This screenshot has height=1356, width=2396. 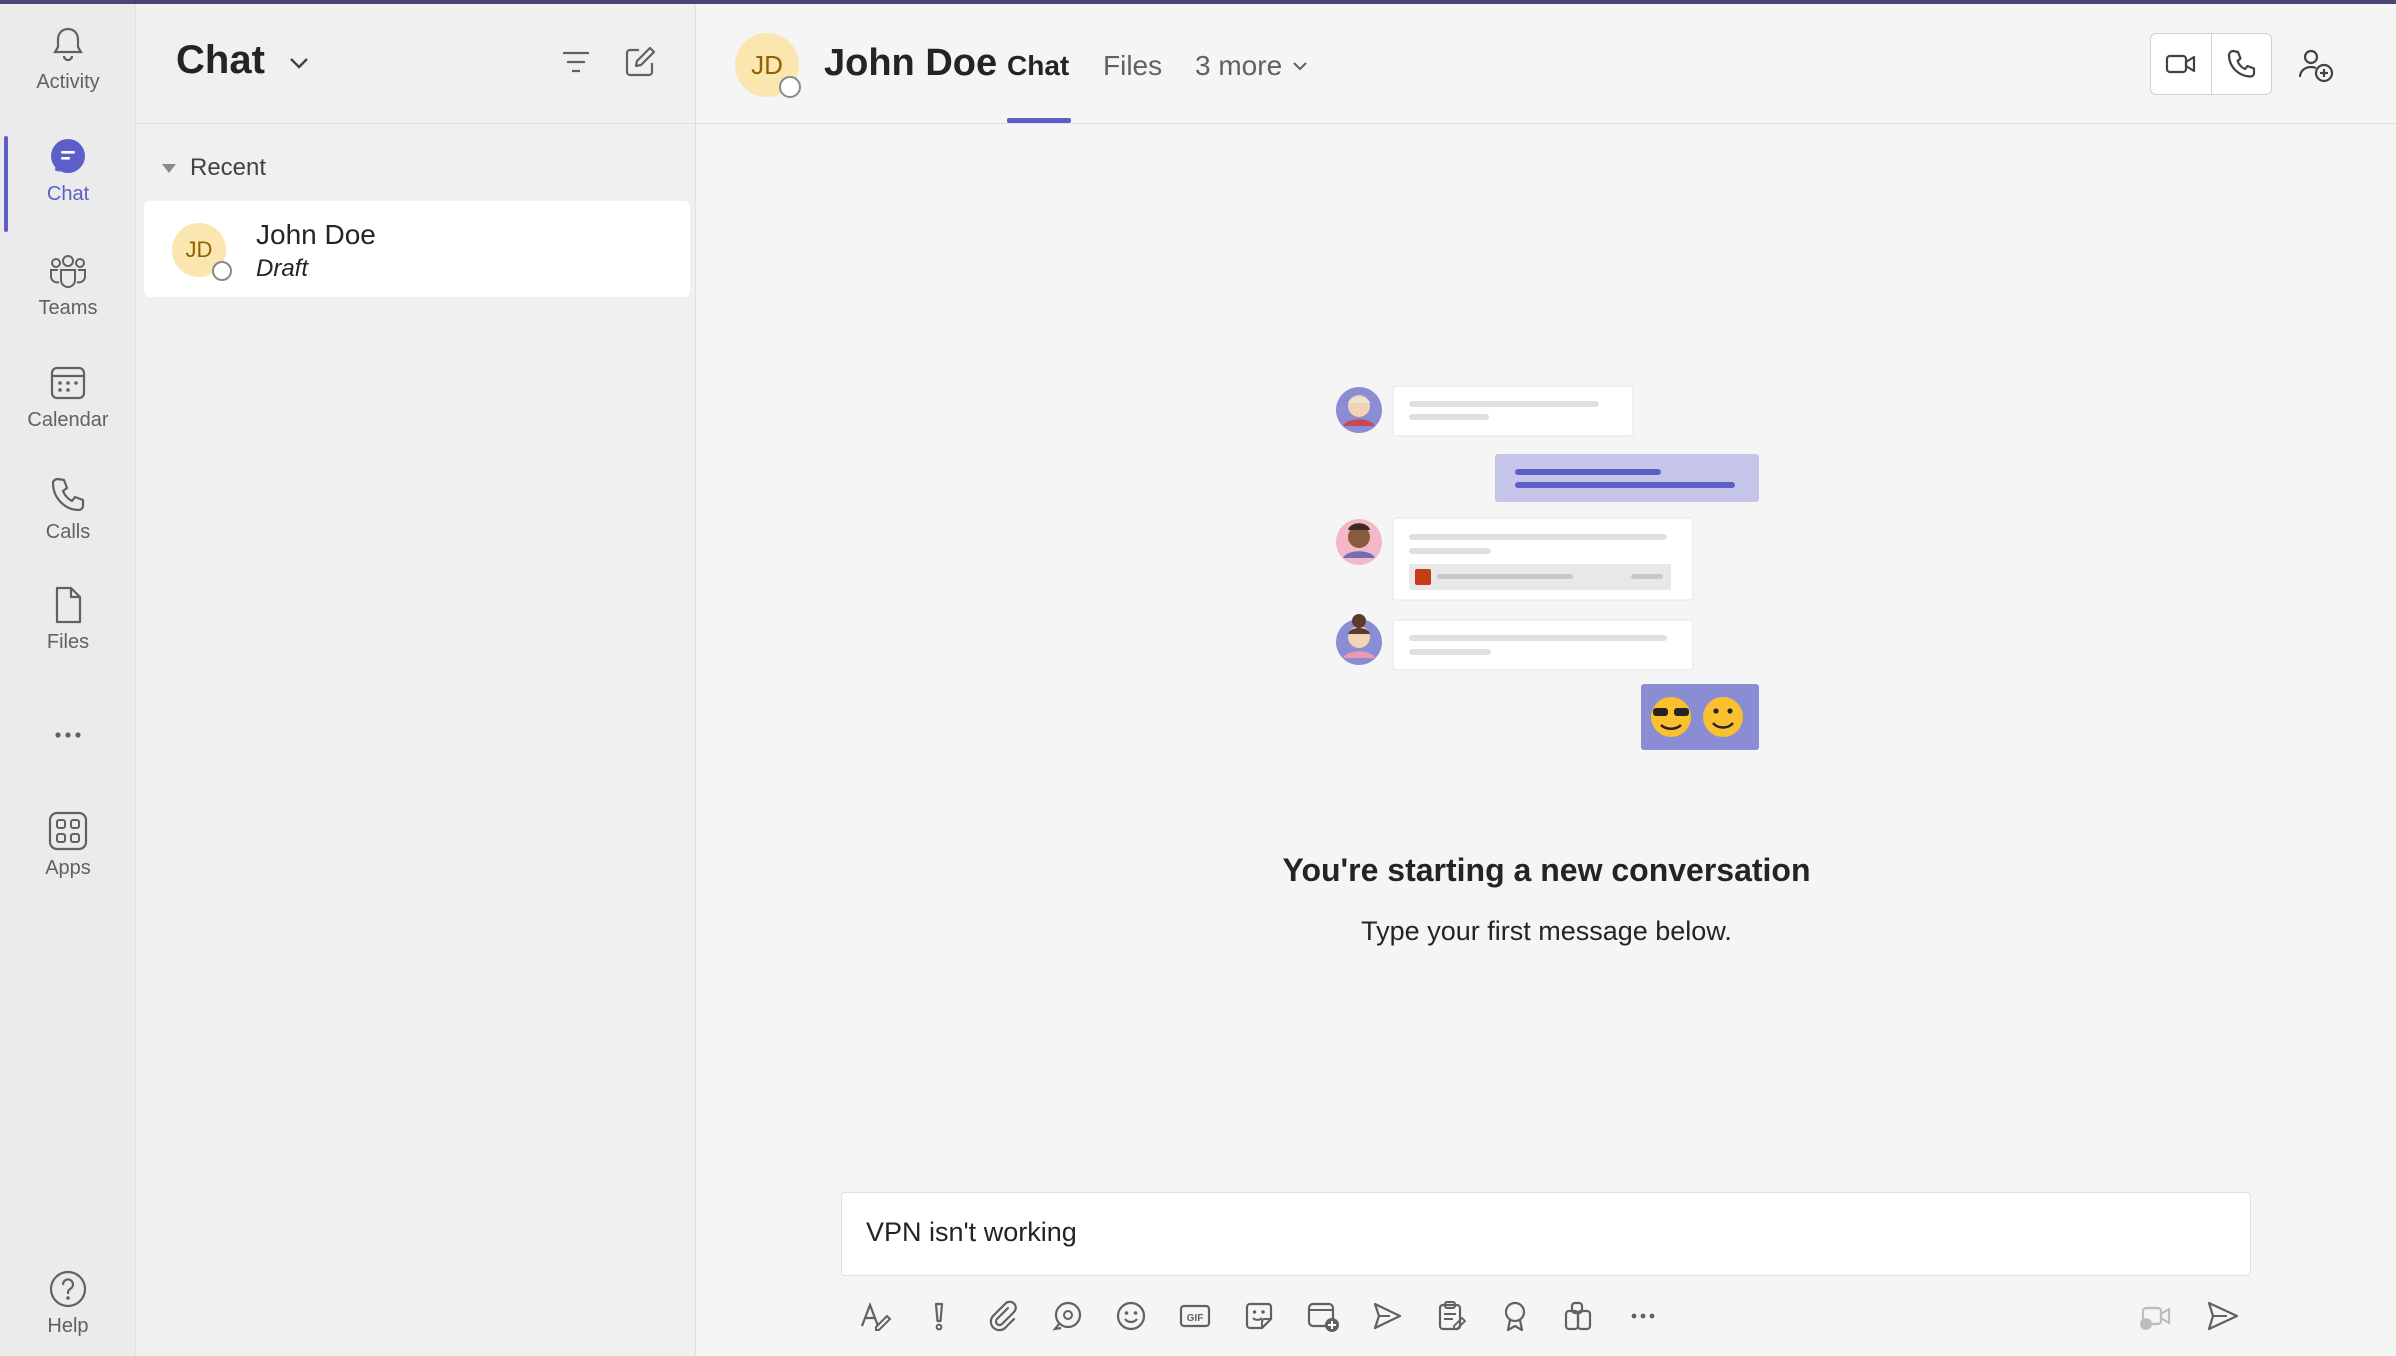 What do you see at coordinates (68, 420) in the screenshot?
I see `rail-label: Calendar` at bounding box center [68, 420].